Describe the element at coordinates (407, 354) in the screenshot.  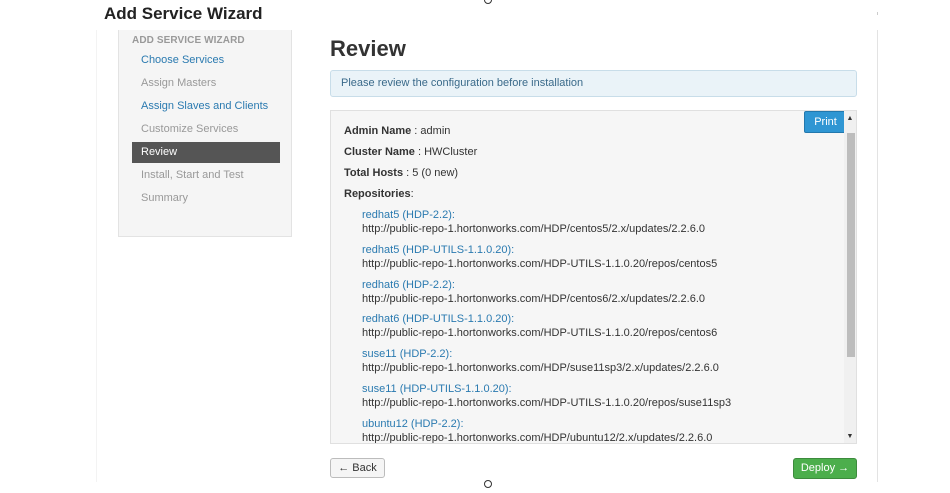
I see `repo-name: suse11 (HDP-2.2):` at that location.